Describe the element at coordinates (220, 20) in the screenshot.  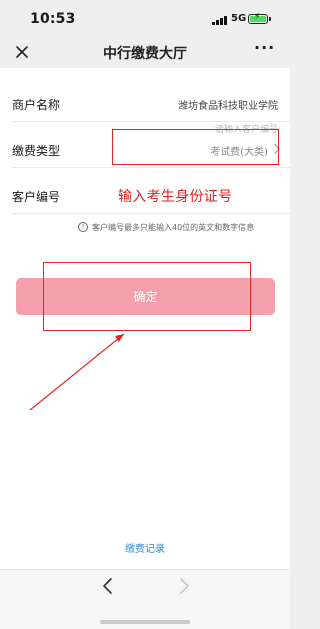
I see `signal-icon` at that location.